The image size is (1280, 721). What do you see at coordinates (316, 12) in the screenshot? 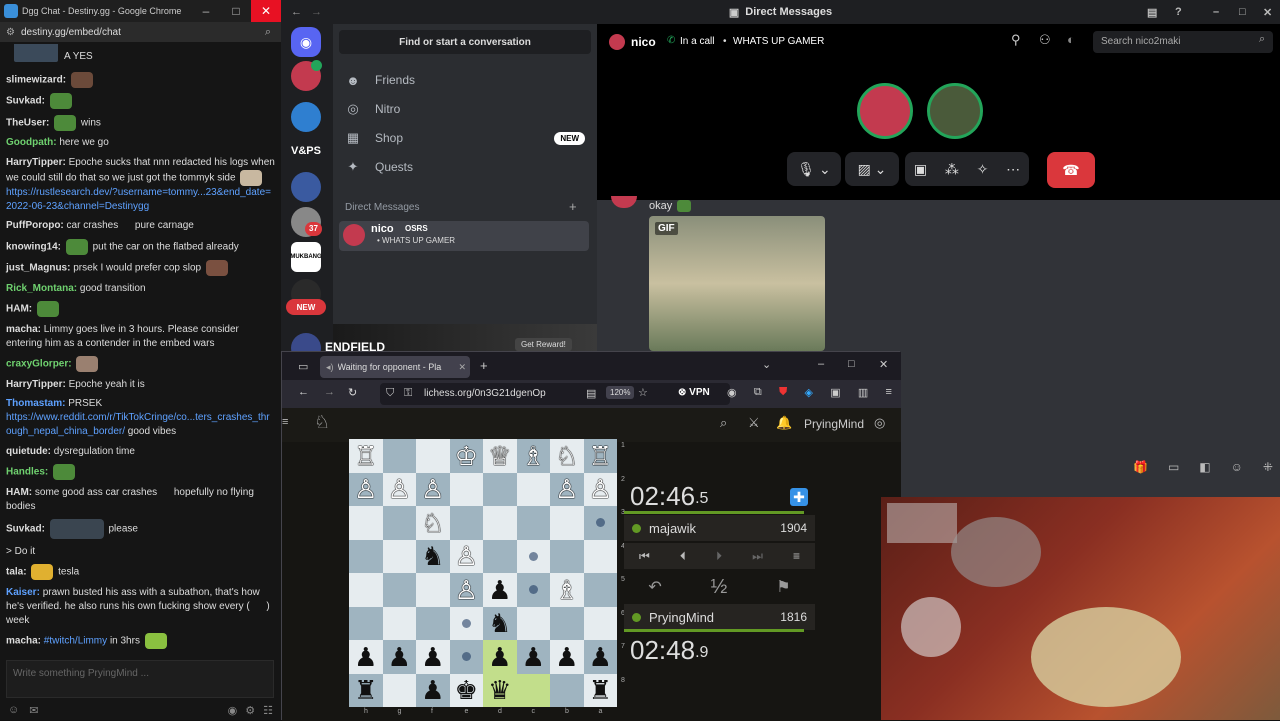
I see `forward-arrow-icon: →` at bounding box center [316, 12].